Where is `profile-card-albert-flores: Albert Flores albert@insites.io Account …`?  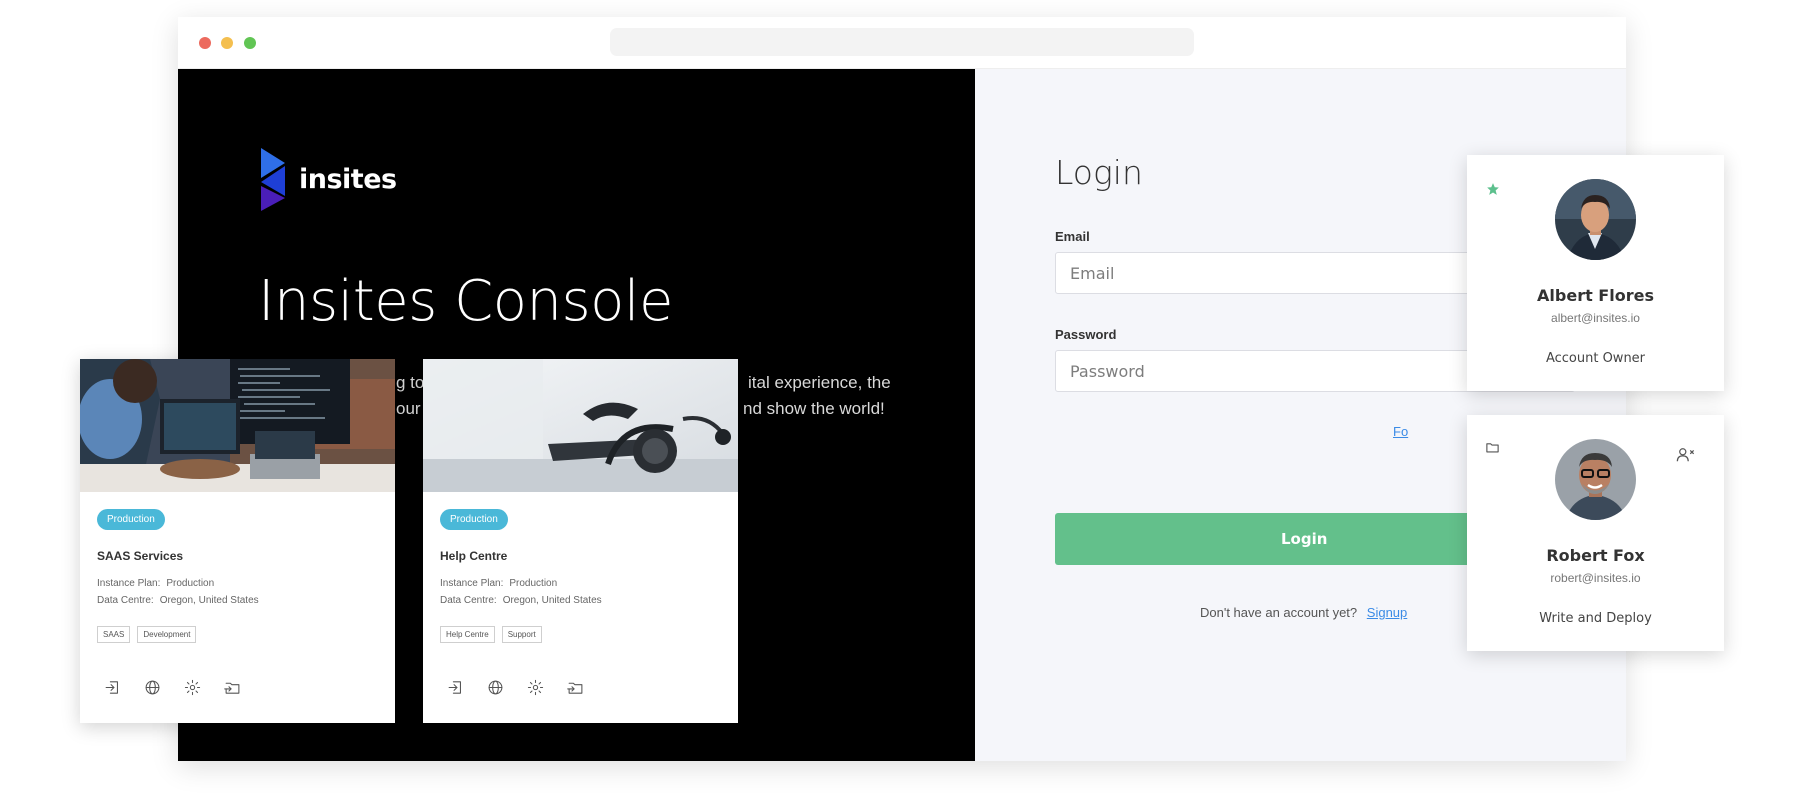
profile-card-albert-flores: Albert Flores albert@insites.io Account … is located at coordinates (1595, 273).